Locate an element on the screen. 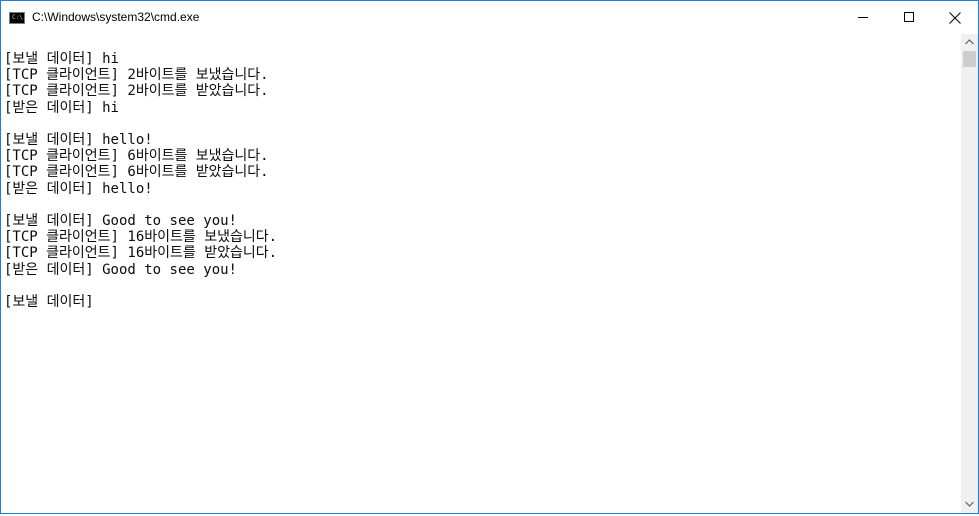  console-line: [보낼 데이터] is located at coordinates (49, 302).